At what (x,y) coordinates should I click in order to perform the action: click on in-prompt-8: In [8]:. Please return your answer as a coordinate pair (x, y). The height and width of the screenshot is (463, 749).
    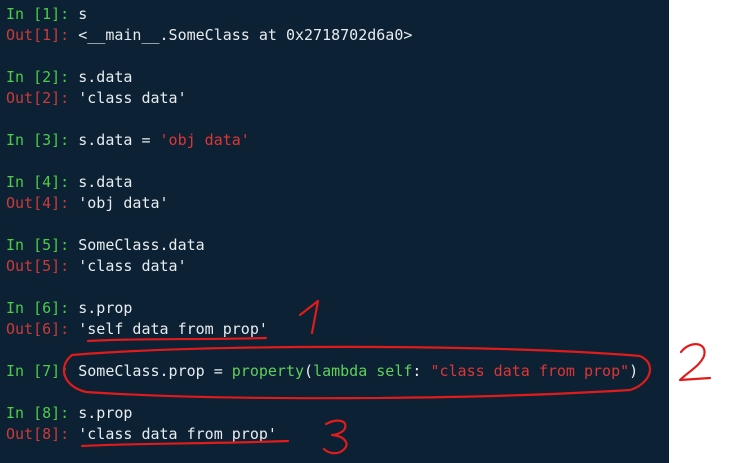
    Looking at the image, I should click on (38, 413).